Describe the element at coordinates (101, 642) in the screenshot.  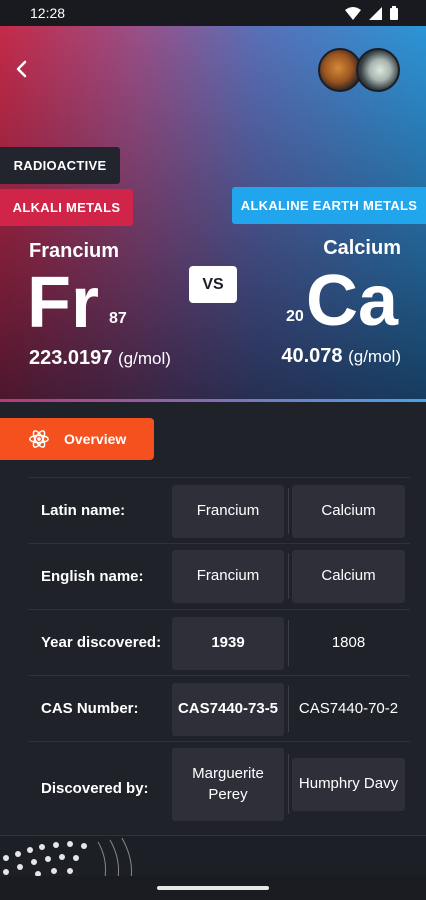
I see `row-label: Year discovered:` at that location.